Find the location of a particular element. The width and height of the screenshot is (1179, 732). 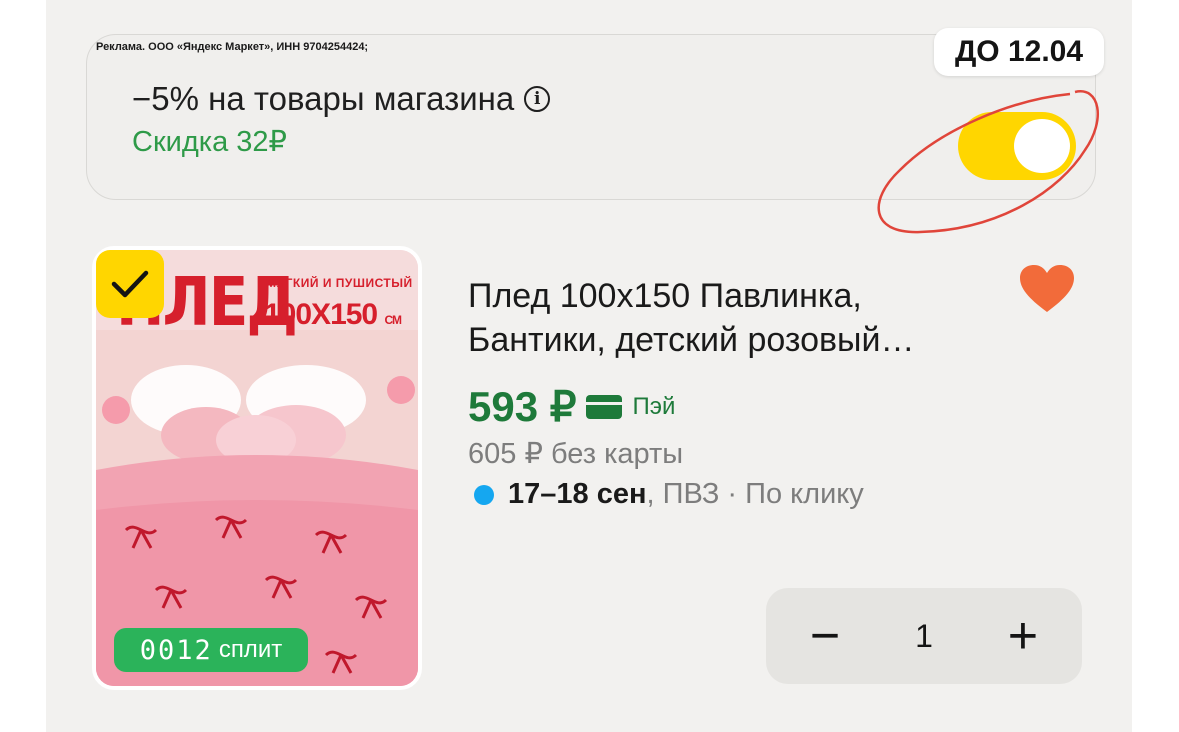

delivery-text: 17–18 сен, ПВЗ · По клику is located at coordinates (686, 494).